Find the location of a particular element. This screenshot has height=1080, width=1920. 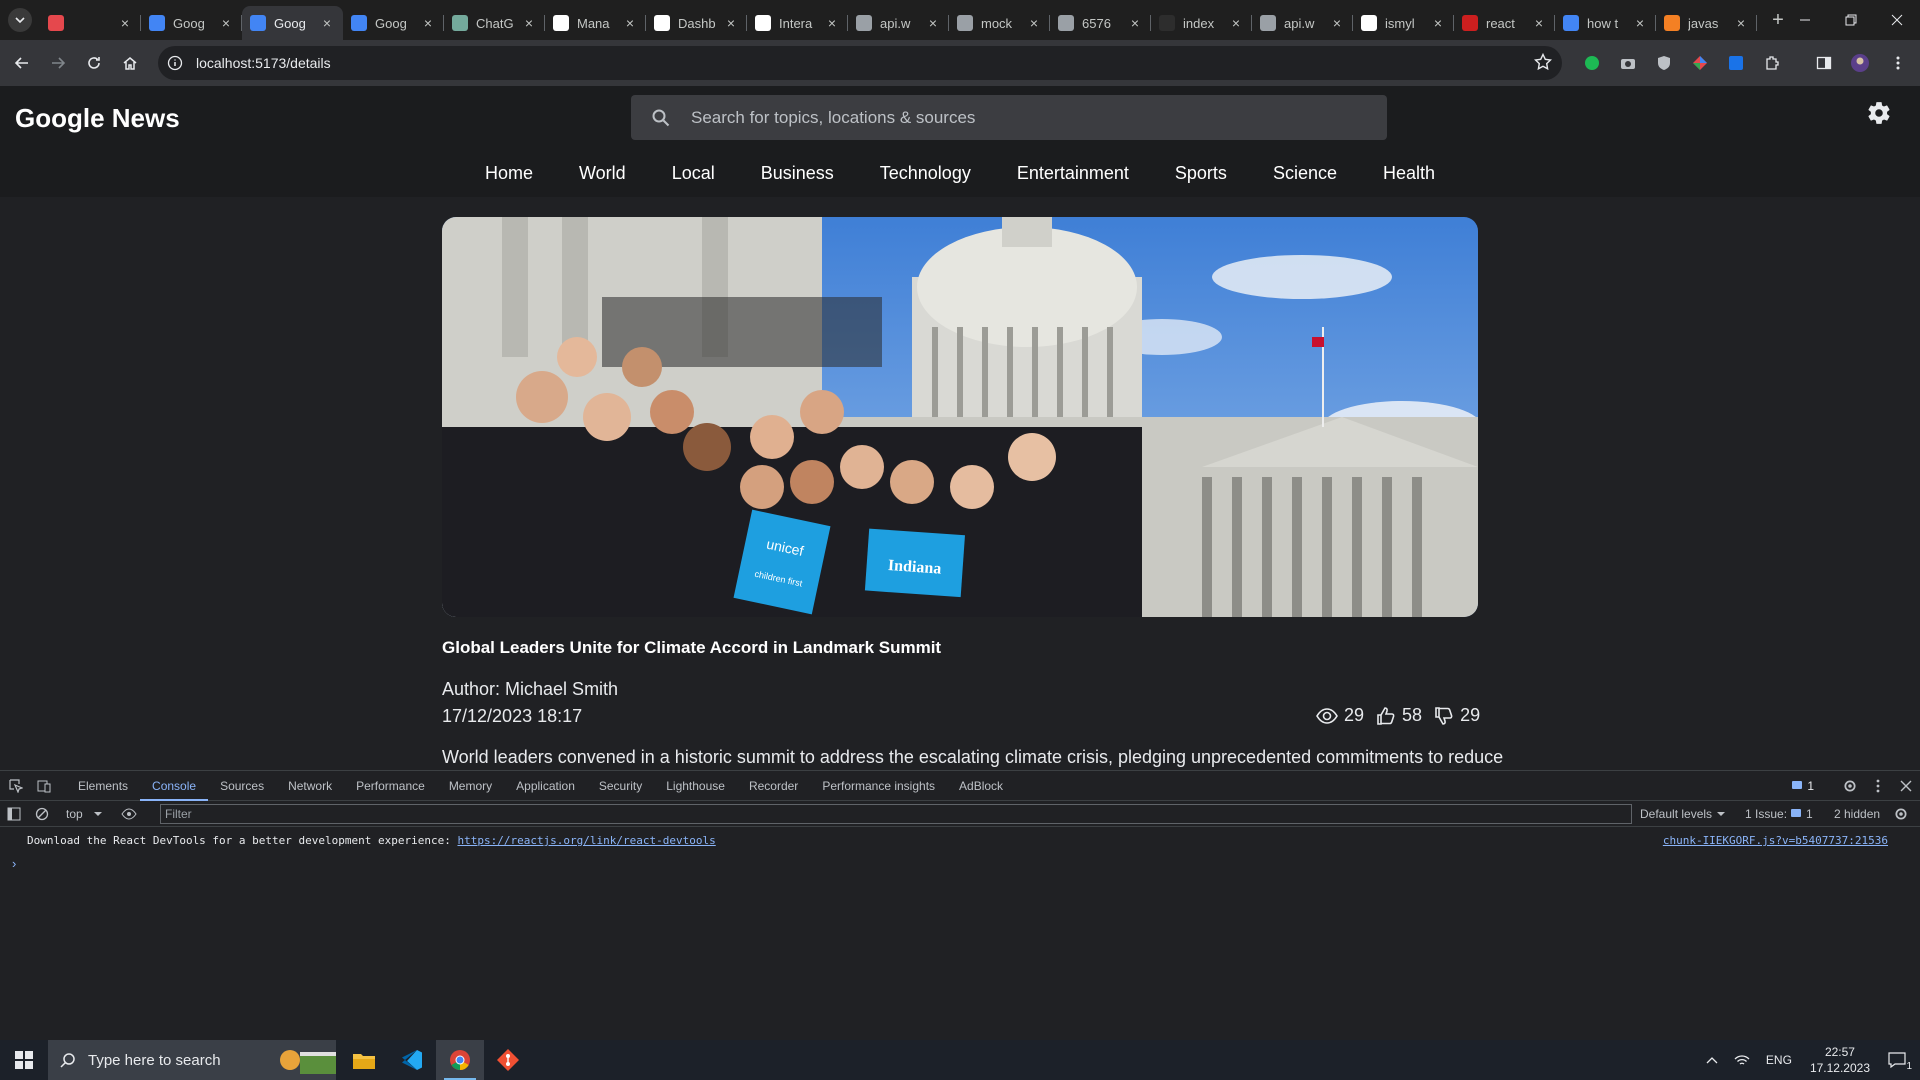

nav-link-technology: Technology is located at coordinates (925, 173).